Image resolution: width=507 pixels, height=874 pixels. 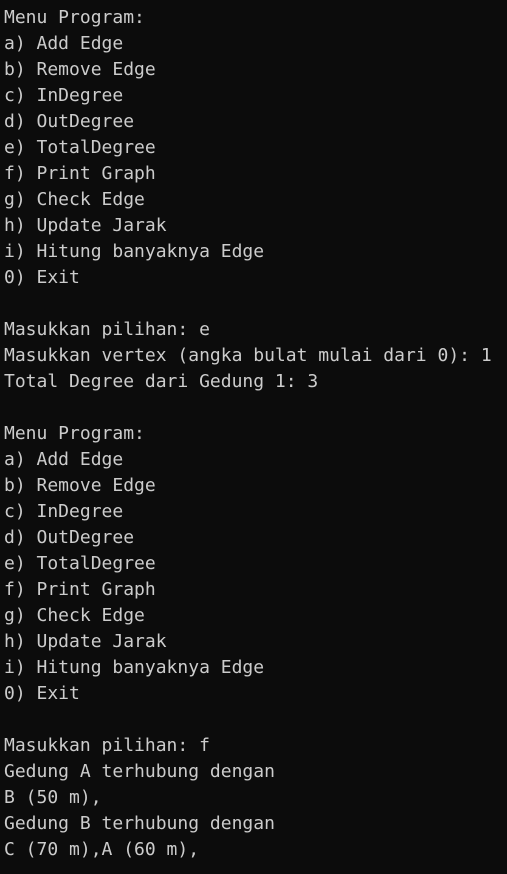 What do you see at coordinates (107, 745) in the screenshot?
I see `choice-prompt: Masukkan pilihan: f` at bounding box center [107, 745].